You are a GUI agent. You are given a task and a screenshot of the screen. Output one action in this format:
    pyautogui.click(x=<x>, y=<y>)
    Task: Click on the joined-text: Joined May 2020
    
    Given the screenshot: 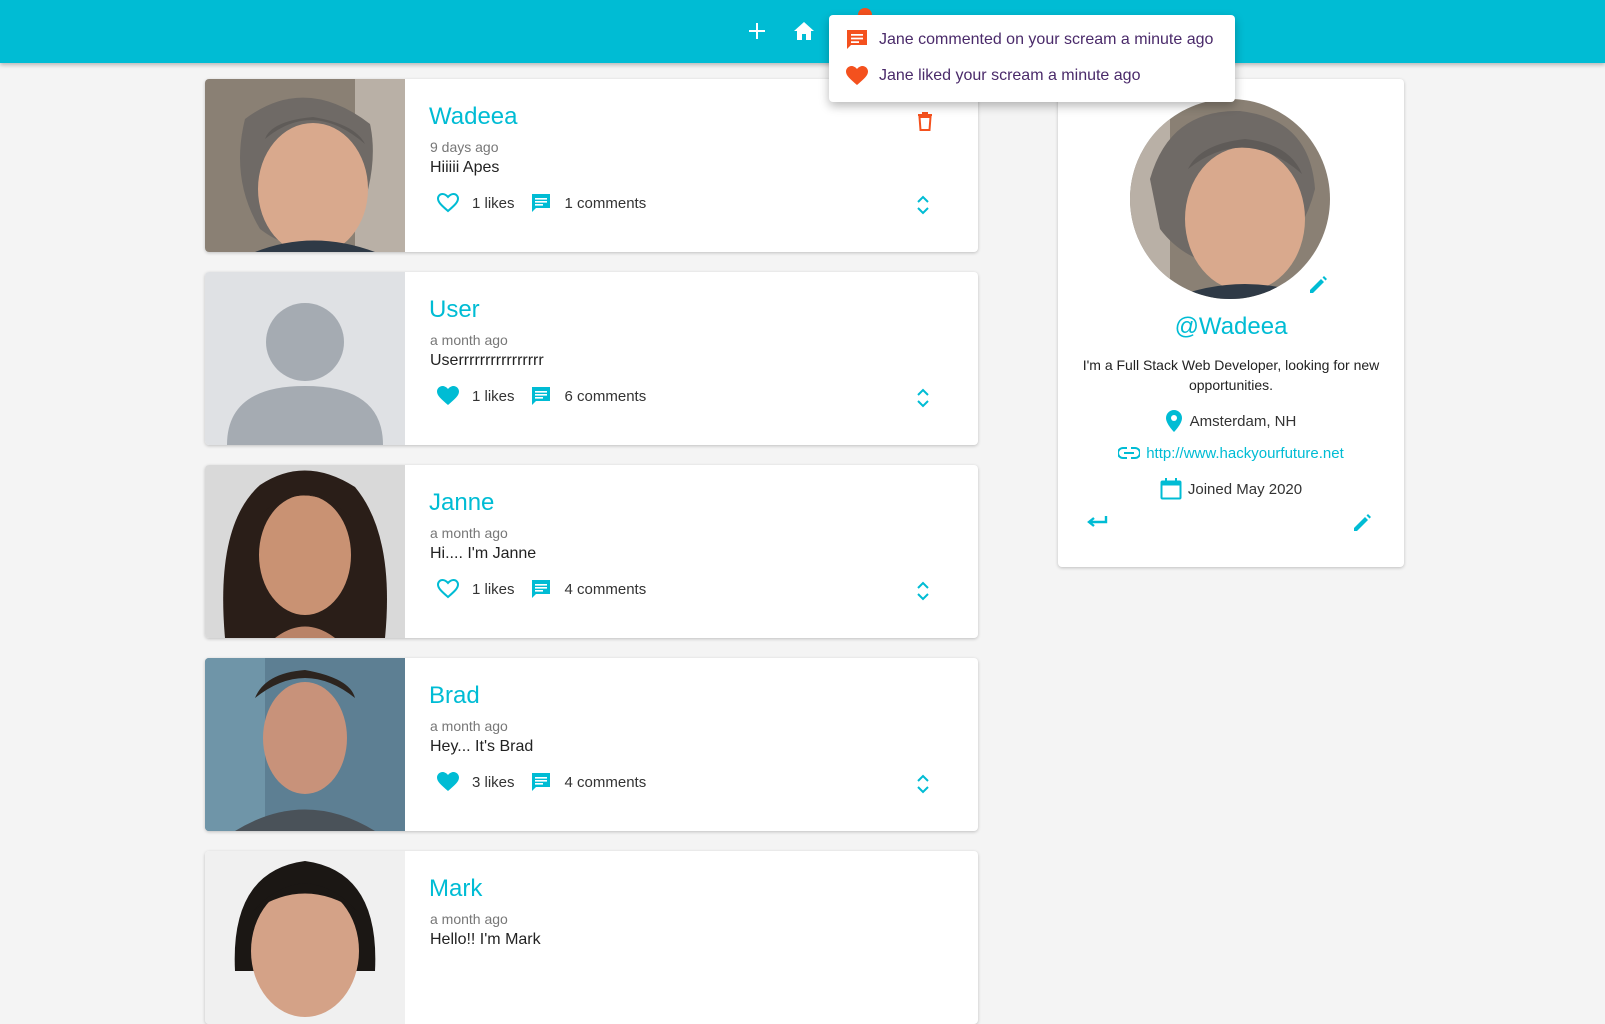 What is the action you would take?
    pyautogui.click(x=1245, y=489)
    